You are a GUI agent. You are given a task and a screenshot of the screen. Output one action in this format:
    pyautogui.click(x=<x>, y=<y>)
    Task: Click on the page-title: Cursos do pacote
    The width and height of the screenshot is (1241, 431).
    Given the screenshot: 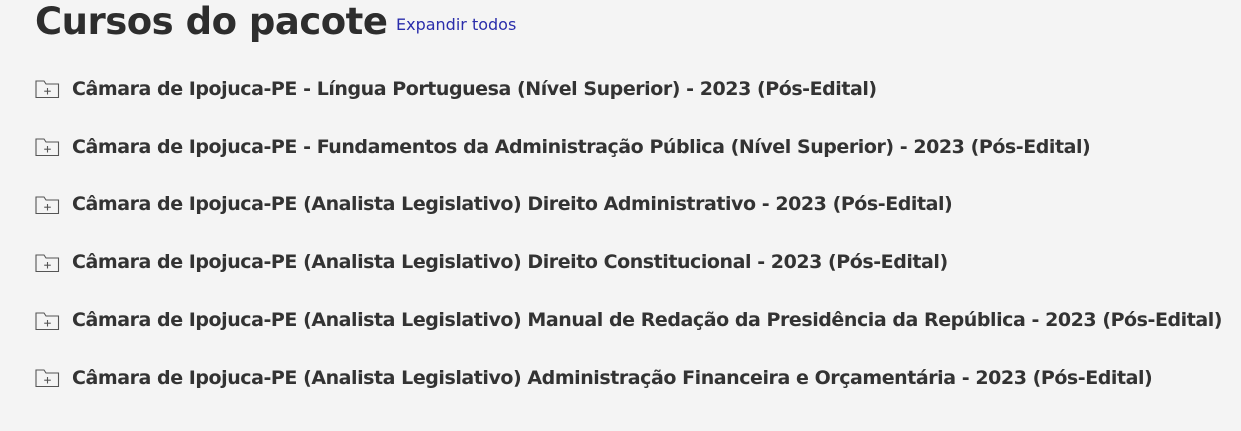 What is the action you would take?
    pyautogui.click(x=211, y=21)
    